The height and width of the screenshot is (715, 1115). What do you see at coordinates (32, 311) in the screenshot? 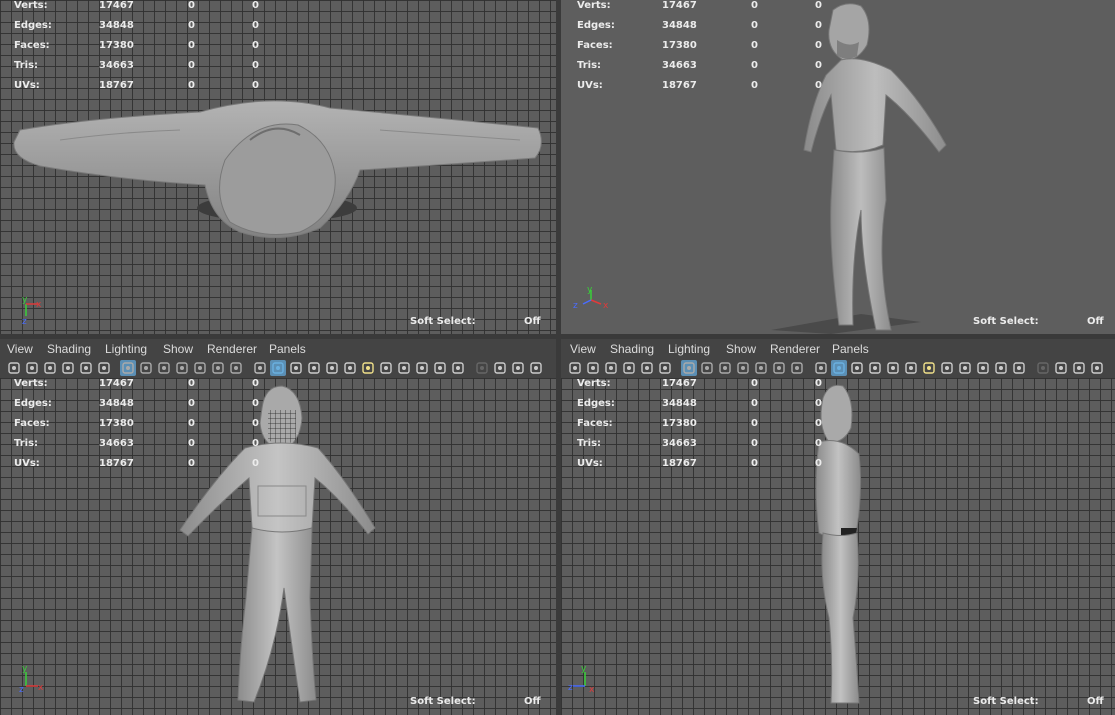
I see `axis-gizmo: x y z` at bounding box center [32, 311].